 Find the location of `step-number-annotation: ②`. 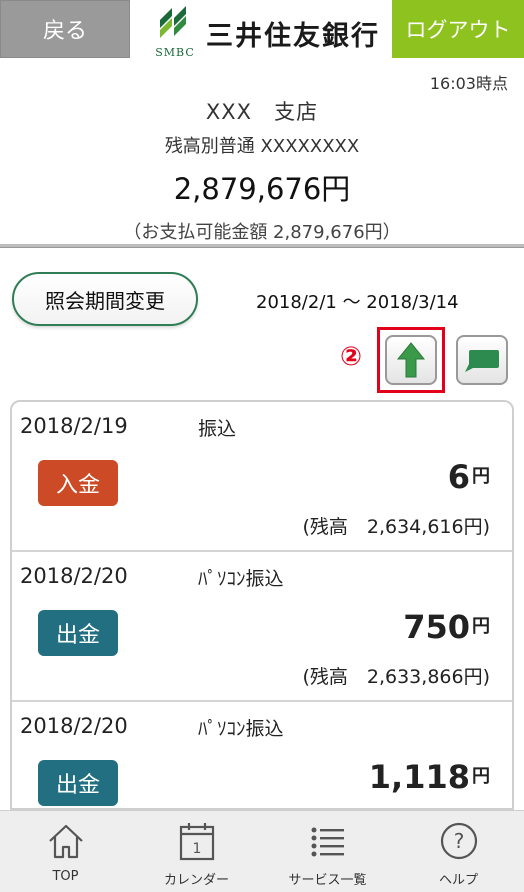

step-number-annotation: ② is located at coordinates (351, 357).